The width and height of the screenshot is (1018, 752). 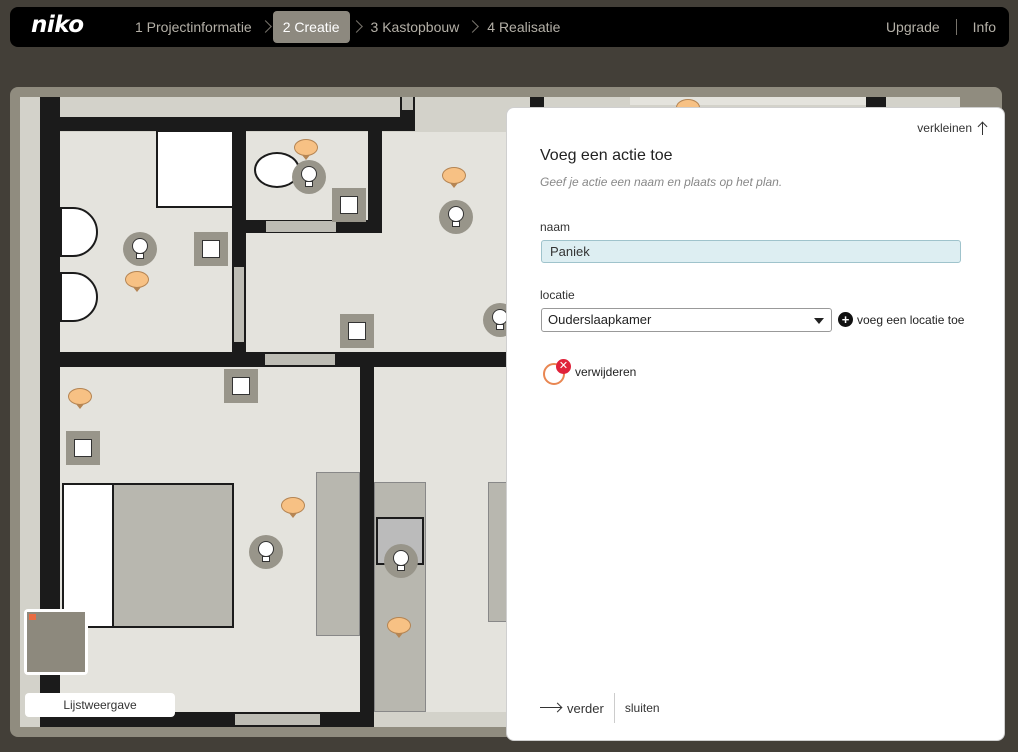 I want to click on remove-icon: ✕, so click(x=557, y=372).